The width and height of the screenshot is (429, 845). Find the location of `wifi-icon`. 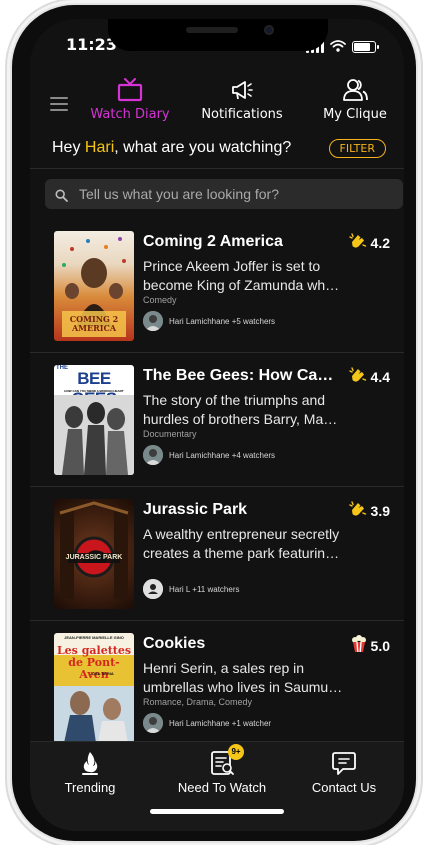

wifi-icon is located at coordinates (338, 46).